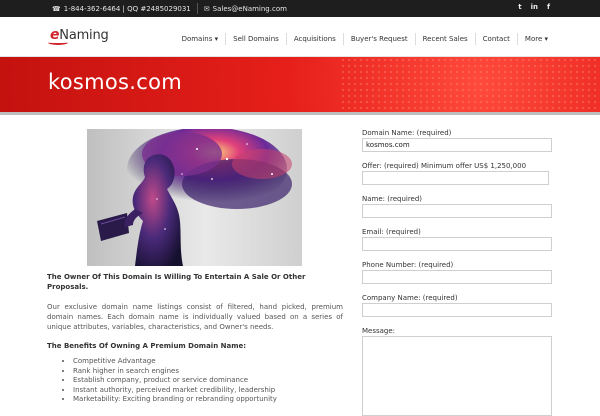 The width and height of the screenshot is (600, 416). I want to click on site-logo: eNaming, so click(78, 36).